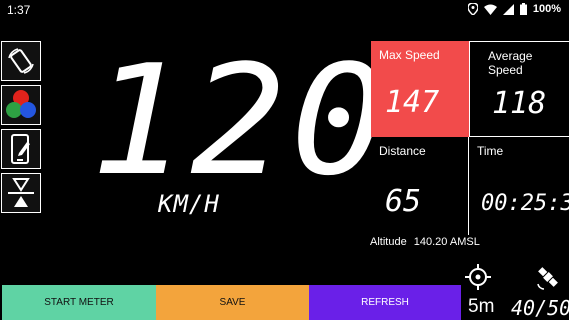 The height and width of the screenshot is (320, 569). What do you see at coordinates (547, 278) in the screenshot?
I see `satellite-icon` at bounding box center [547, 278].